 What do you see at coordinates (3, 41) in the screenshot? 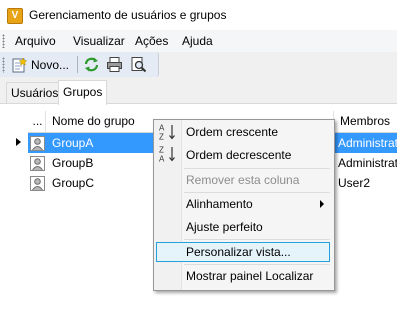
I see `menubar-grip-icon` at bounding box center [3, 41].